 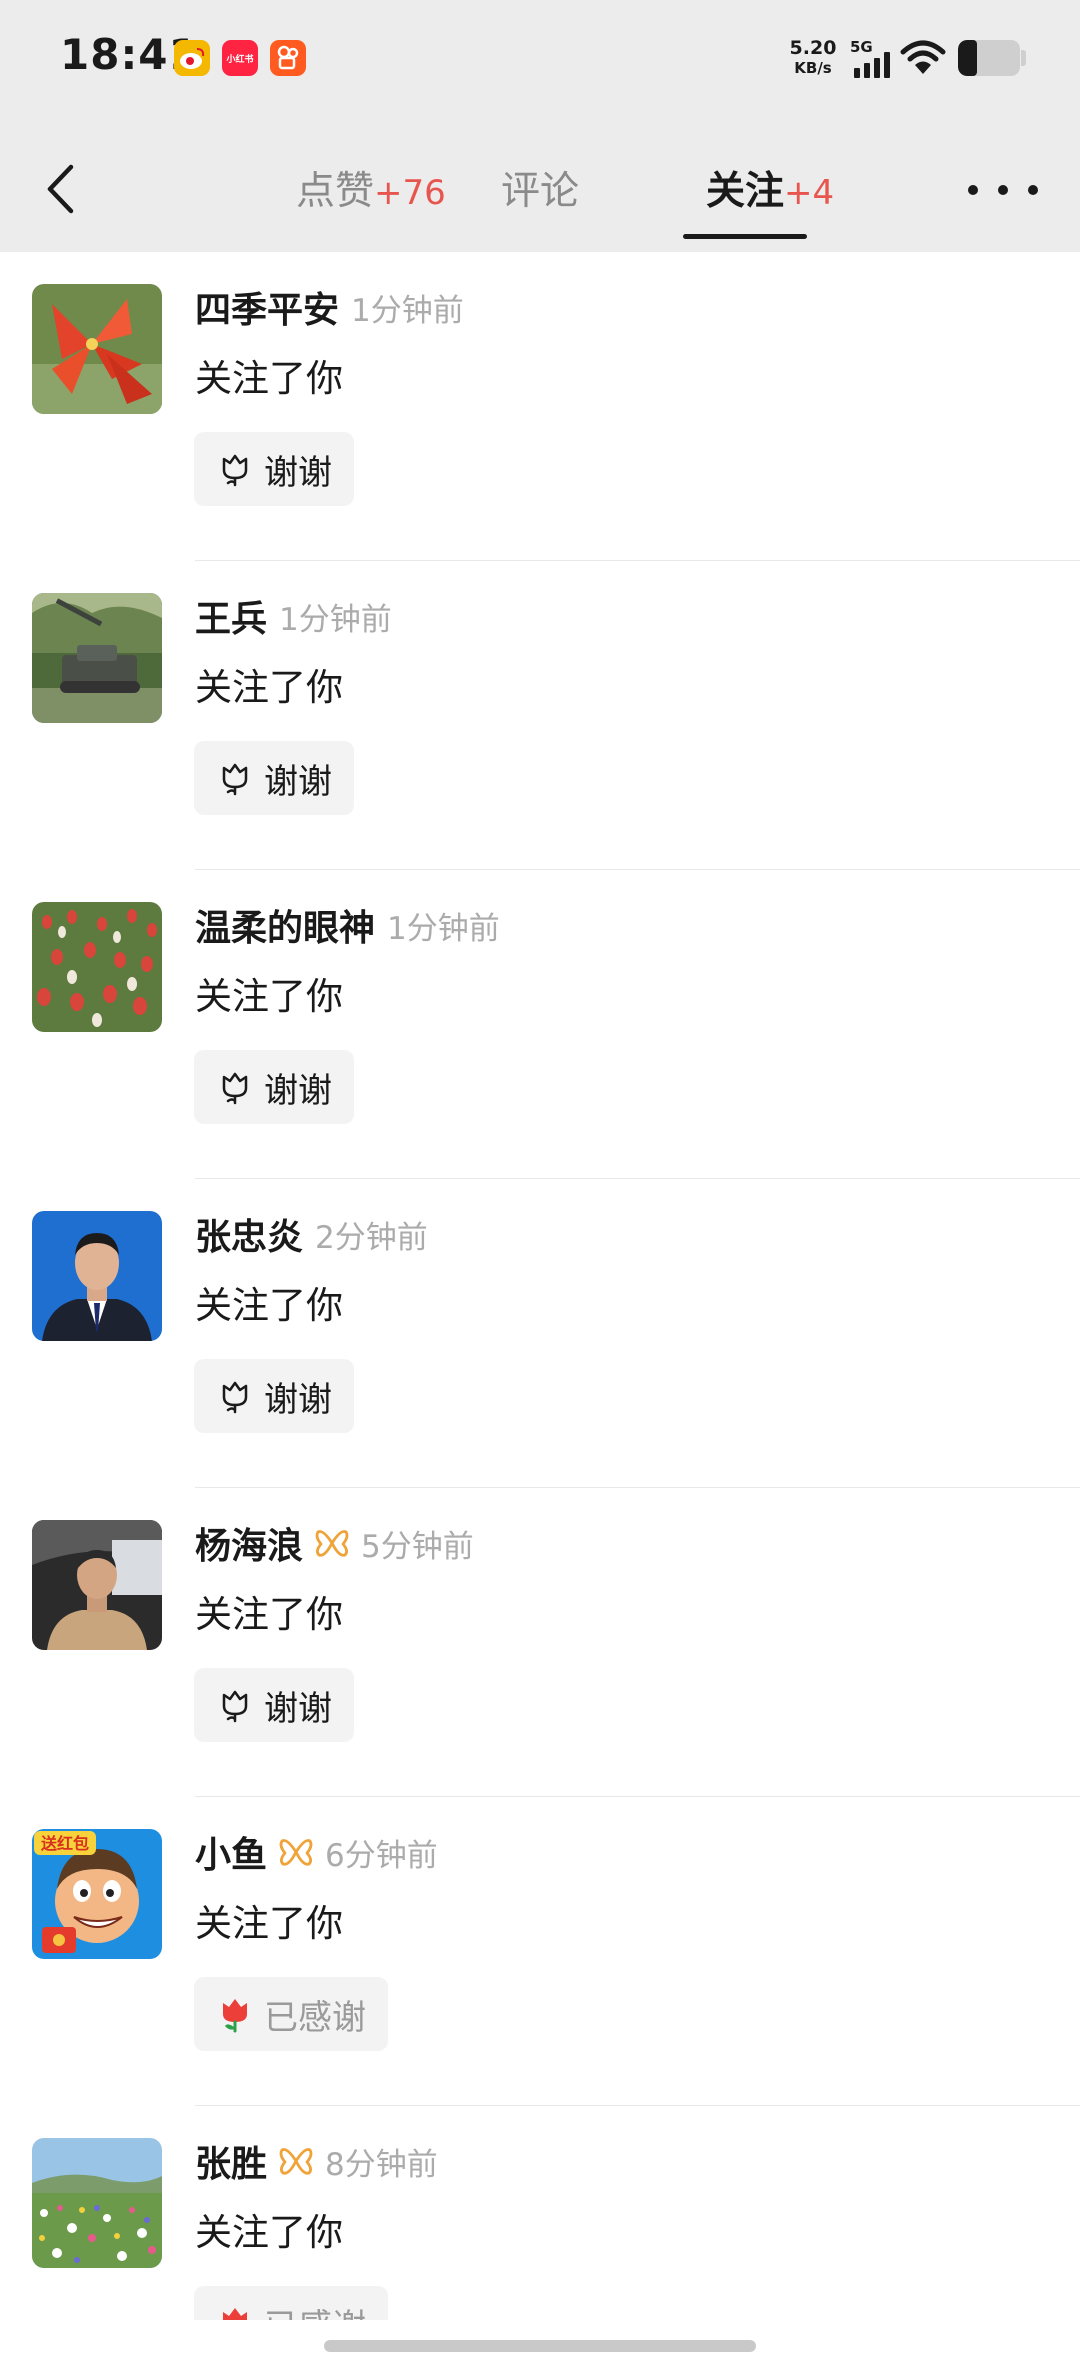 What do you see at coordinates (540, 2346) in the screenshot?
I see `home-indicator` at bounding box center [540, 2346].